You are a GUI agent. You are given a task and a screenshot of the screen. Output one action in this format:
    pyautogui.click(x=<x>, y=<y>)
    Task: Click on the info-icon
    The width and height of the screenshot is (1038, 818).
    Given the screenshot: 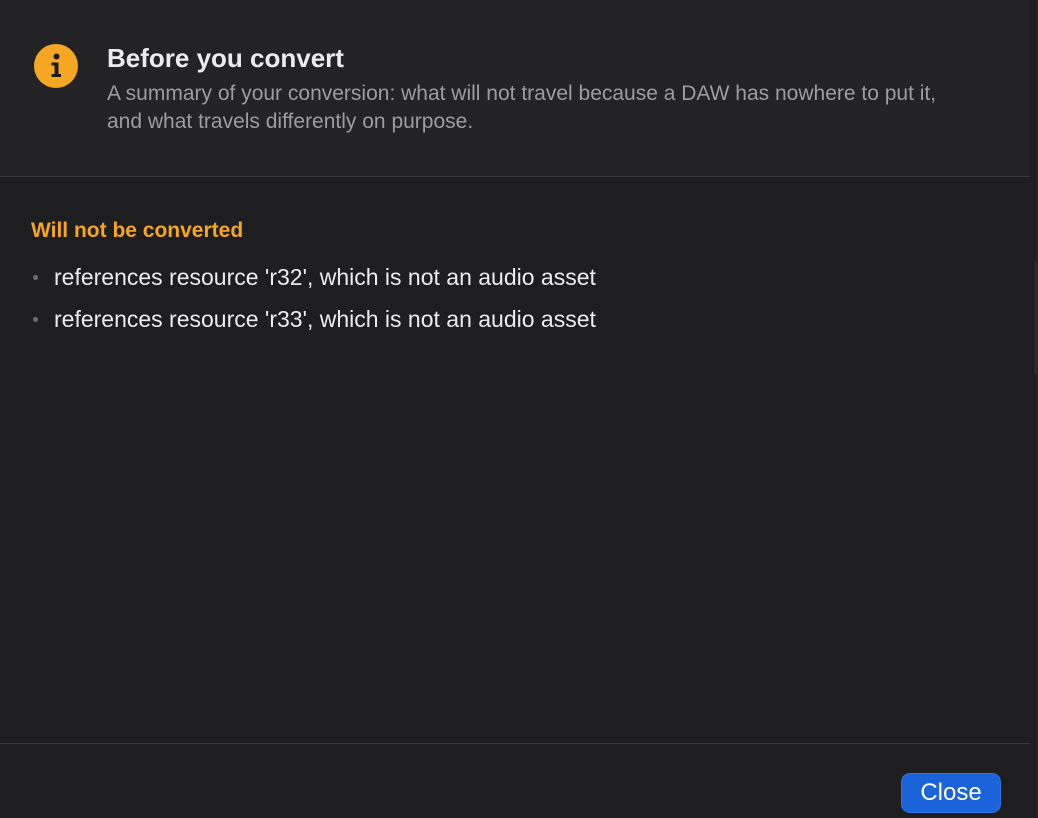 What is the action you would take?
    pyautogui.click(x=56, y=66)
    